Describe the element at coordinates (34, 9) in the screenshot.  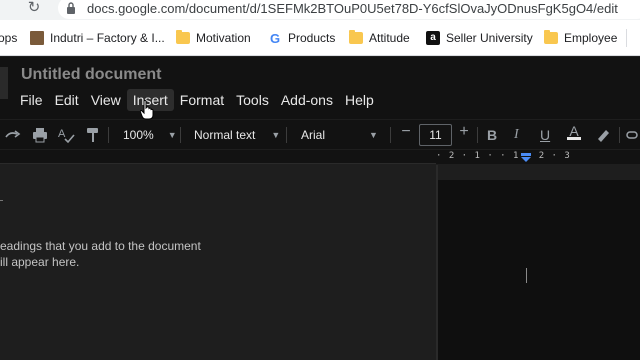
I see `reload-icon: ↻` at that location.